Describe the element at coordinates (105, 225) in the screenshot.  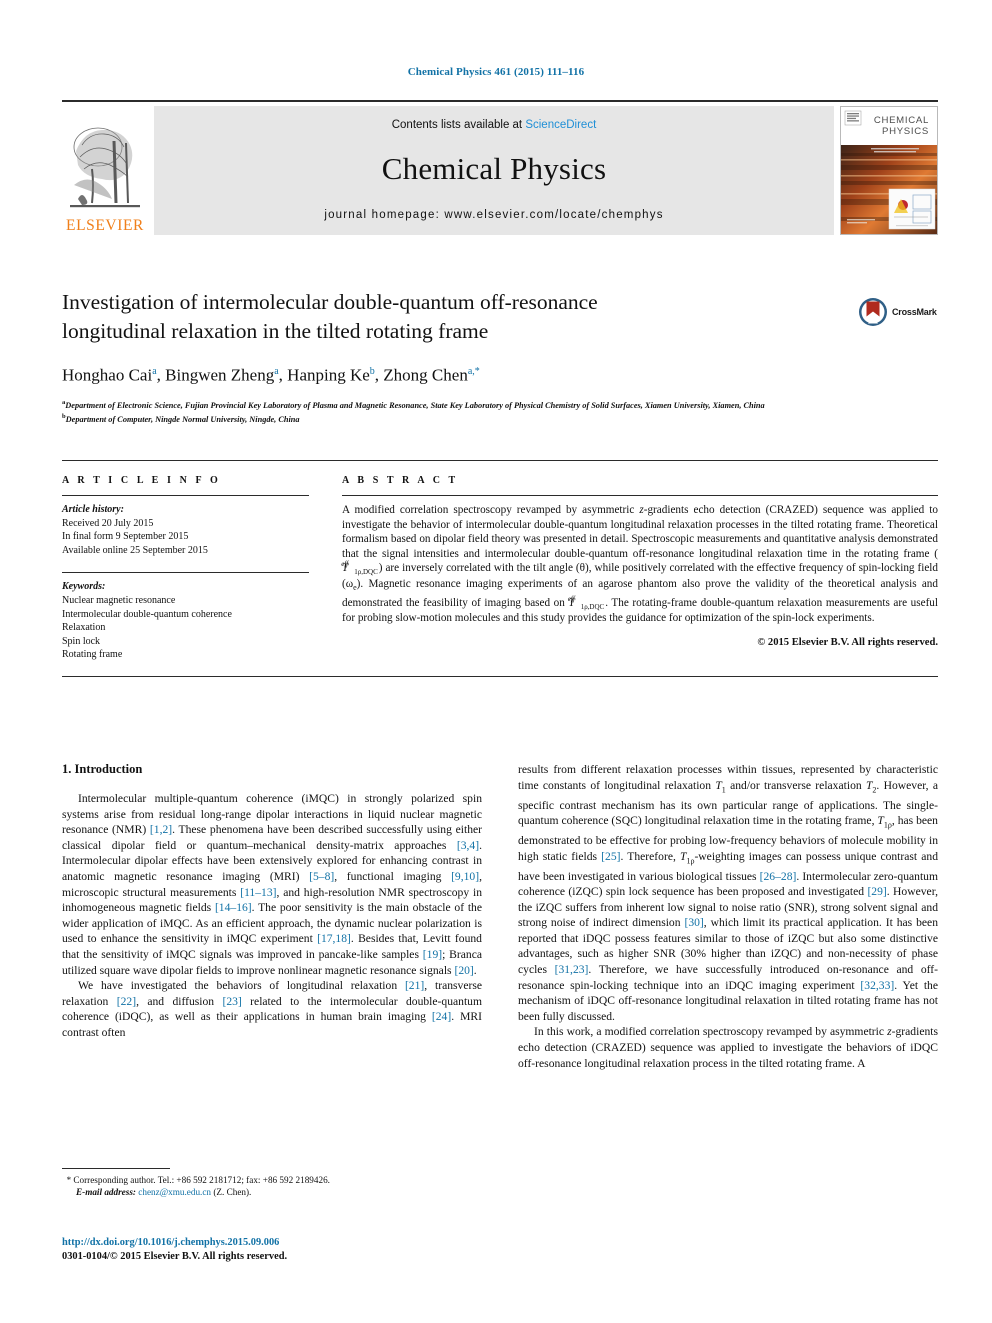
I see `elsevier-wordmark: ELSEVIER` at that location.